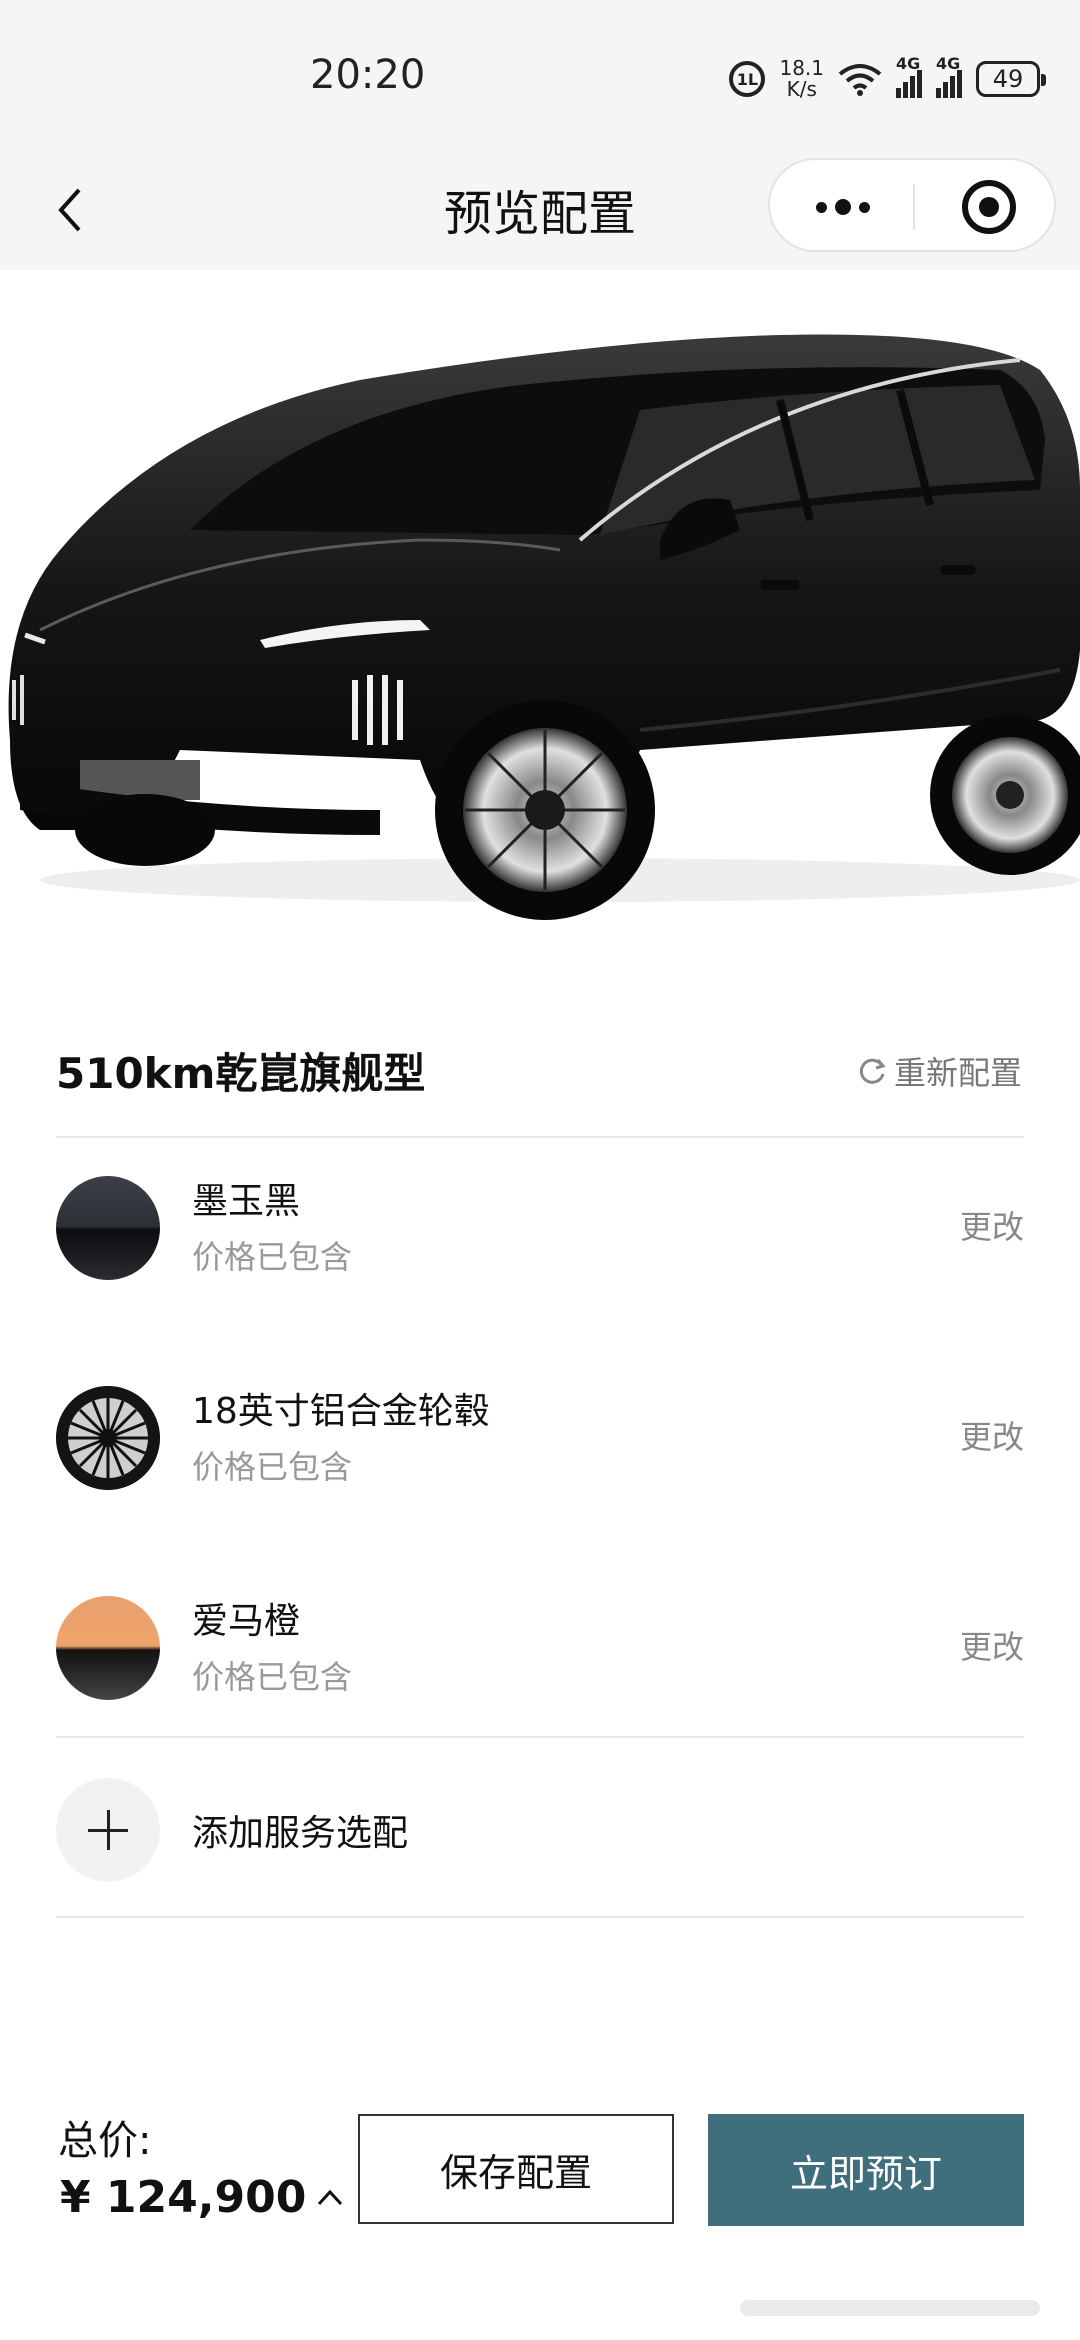  What do you see at coordinates (241, 1073) in the screenshot?
I see `model-title: 510km乾崑旗舰型` at bounding box center [241, 1073].